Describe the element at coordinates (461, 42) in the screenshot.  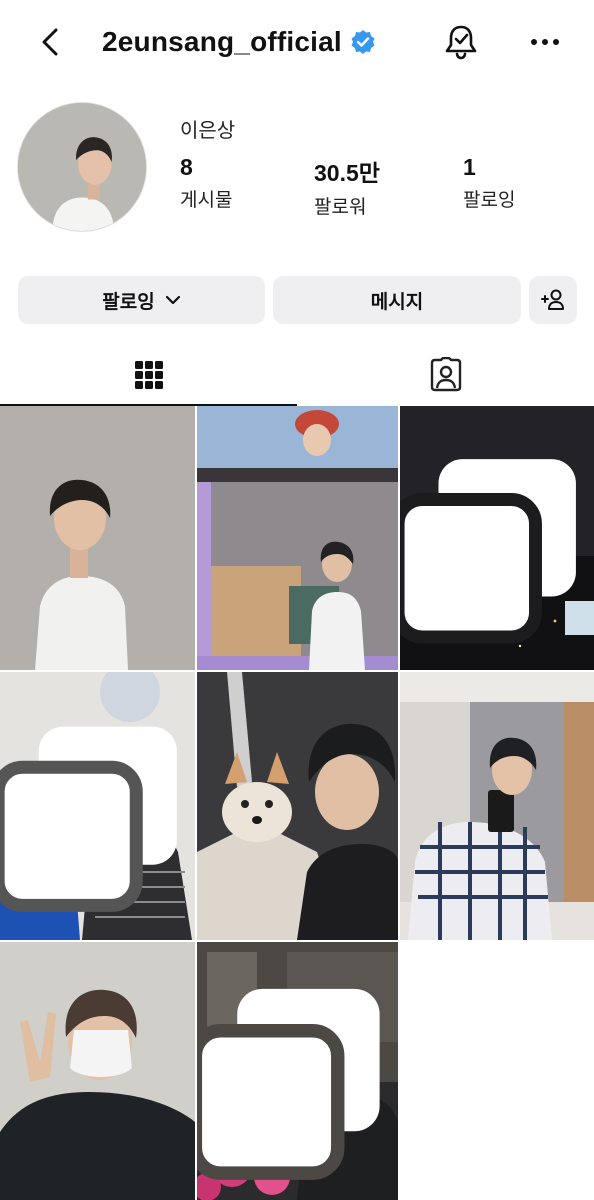
I see `bell-check-icon` at that location.